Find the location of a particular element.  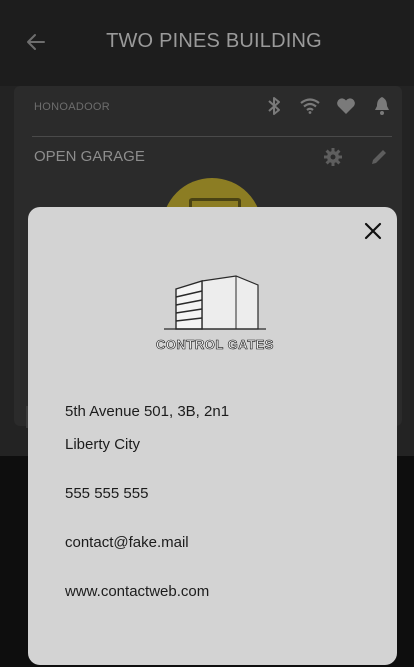

close-icon is located at coordinates (373, 231).